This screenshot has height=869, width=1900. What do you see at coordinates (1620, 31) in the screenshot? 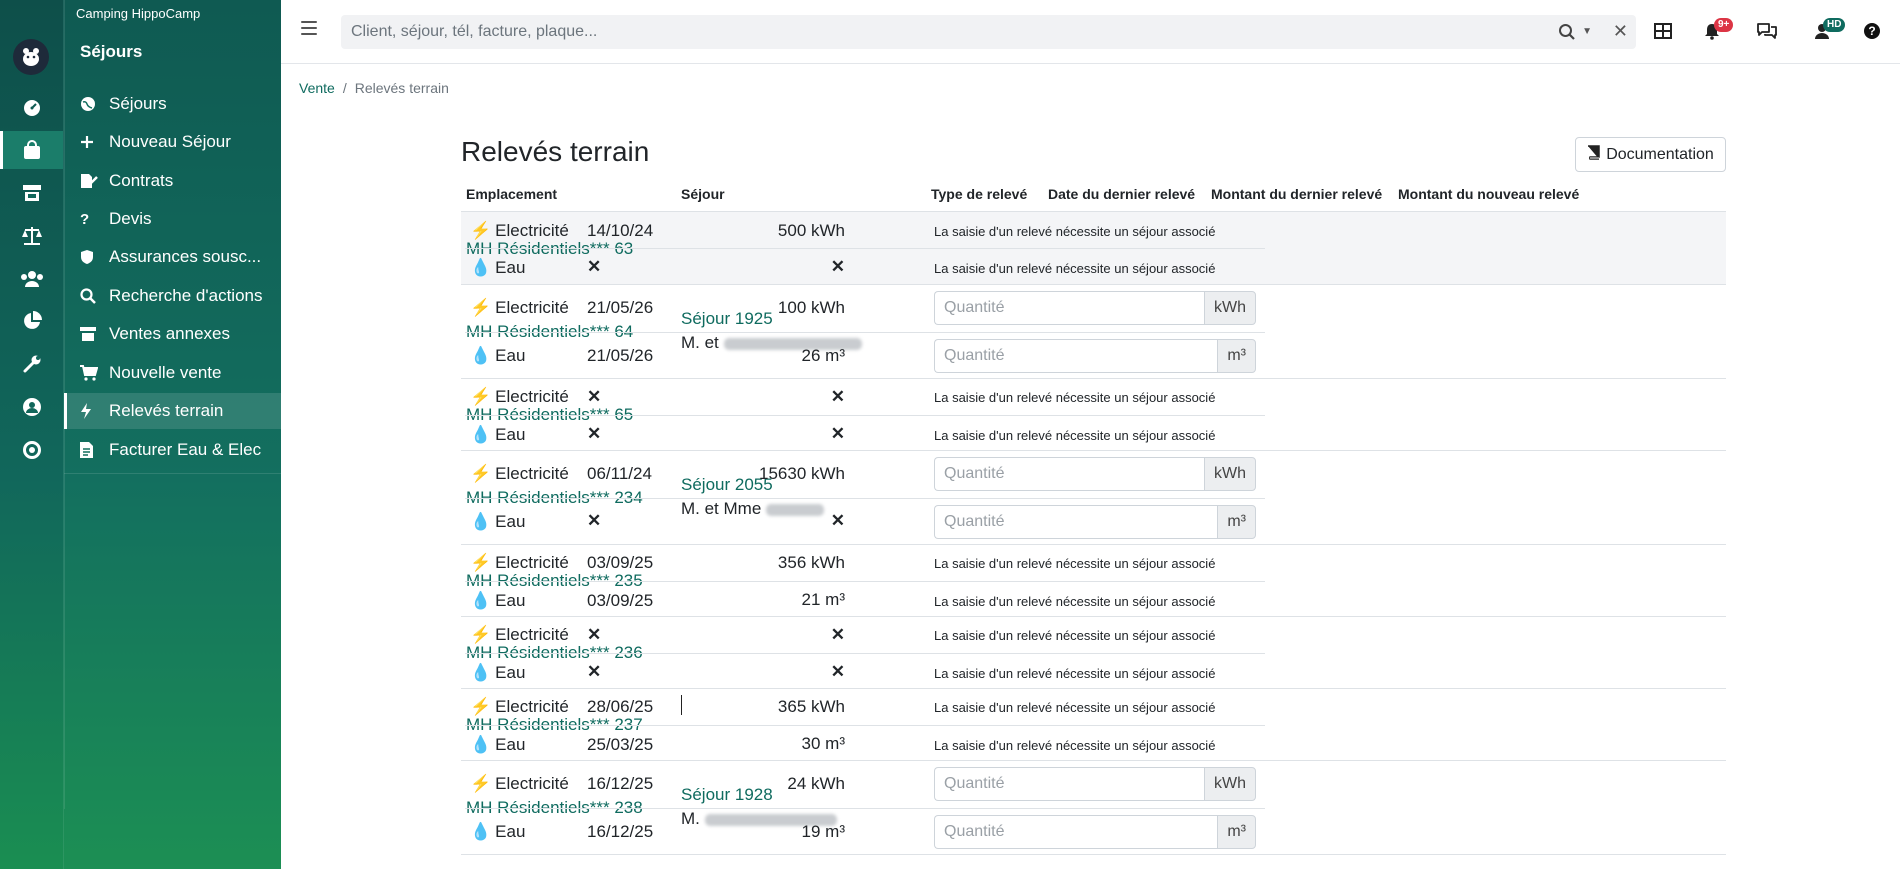
I see `clear-search-icon: ✕` at bounding box center [1620, 31].